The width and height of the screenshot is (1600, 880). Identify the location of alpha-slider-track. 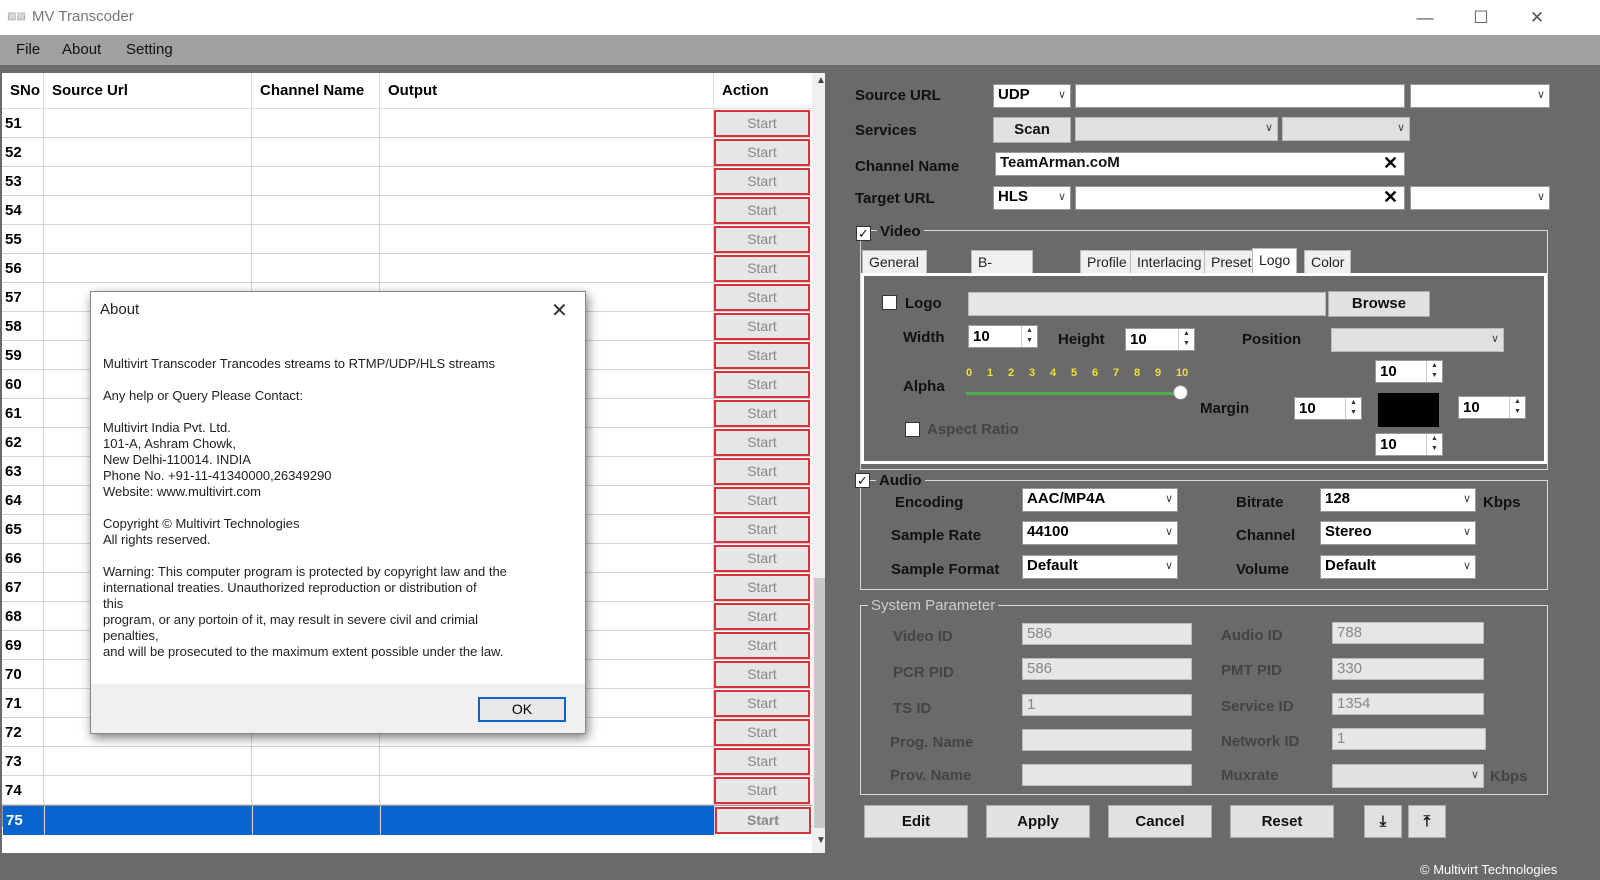
(1073, 393).